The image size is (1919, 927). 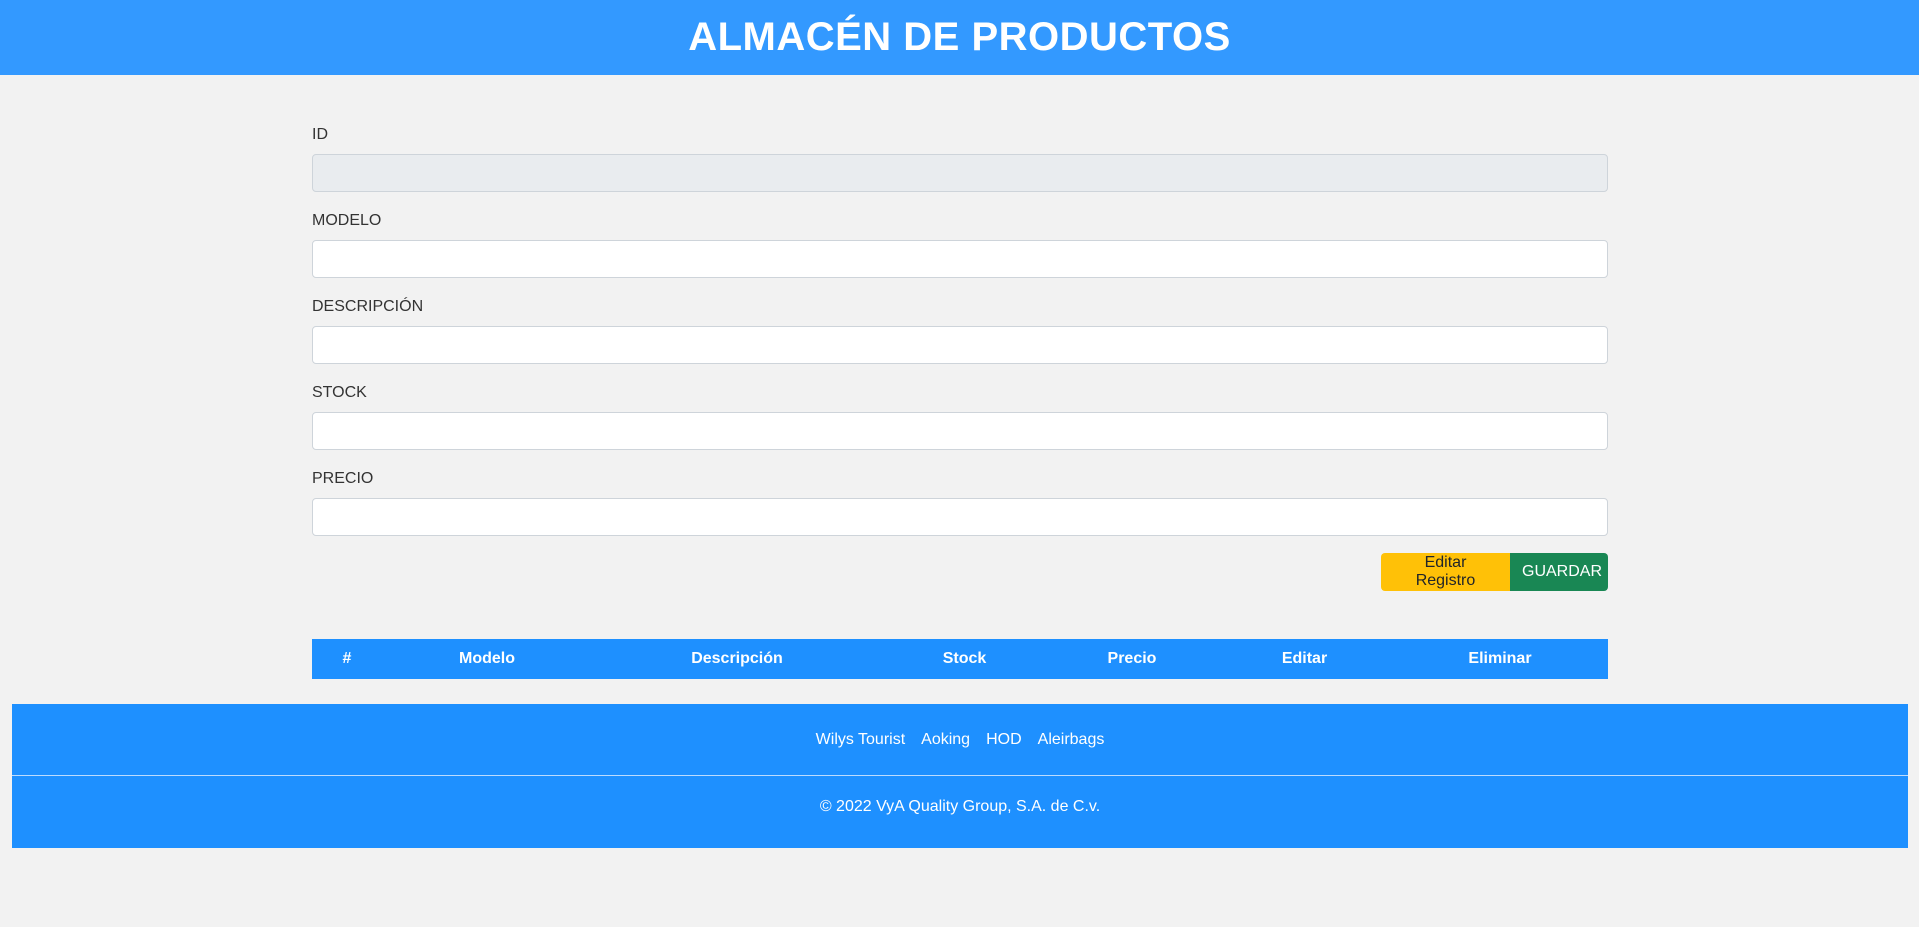 I want to click on footer-copyright: © 2022 VyA Quality Group, S.A. de C.v., so click(x=960, y=806).